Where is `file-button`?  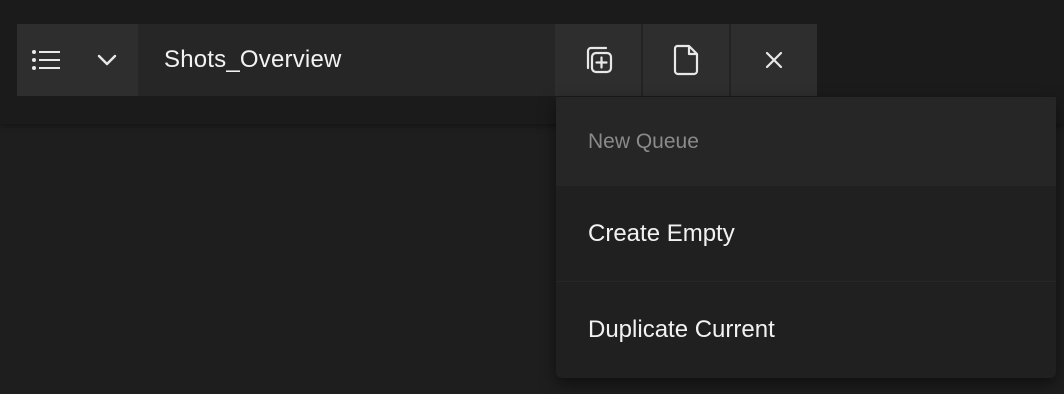
file-button is located at coordinates (686, 60).